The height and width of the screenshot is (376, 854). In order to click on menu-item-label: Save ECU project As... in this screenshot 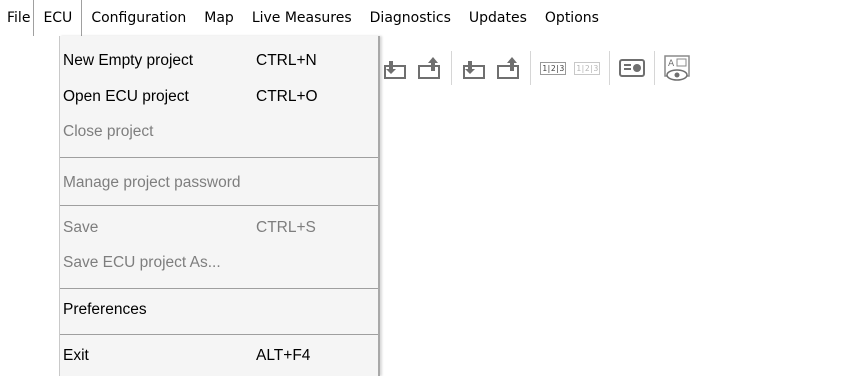, I will do `click(142, 262)`.